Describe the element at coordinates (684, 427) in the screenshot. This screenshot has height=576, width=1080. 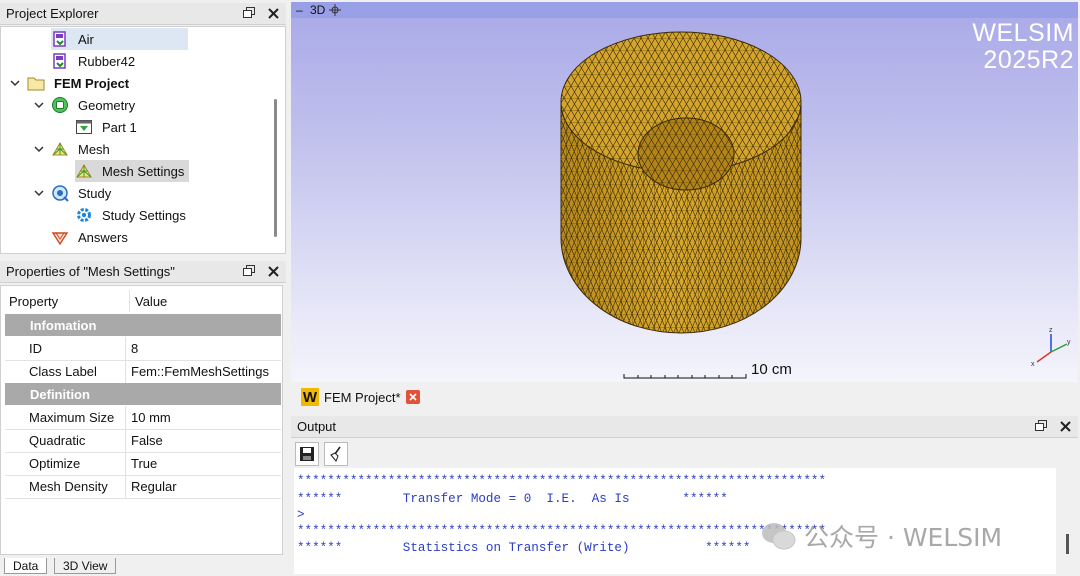
I see `output-header: Output` at that location.